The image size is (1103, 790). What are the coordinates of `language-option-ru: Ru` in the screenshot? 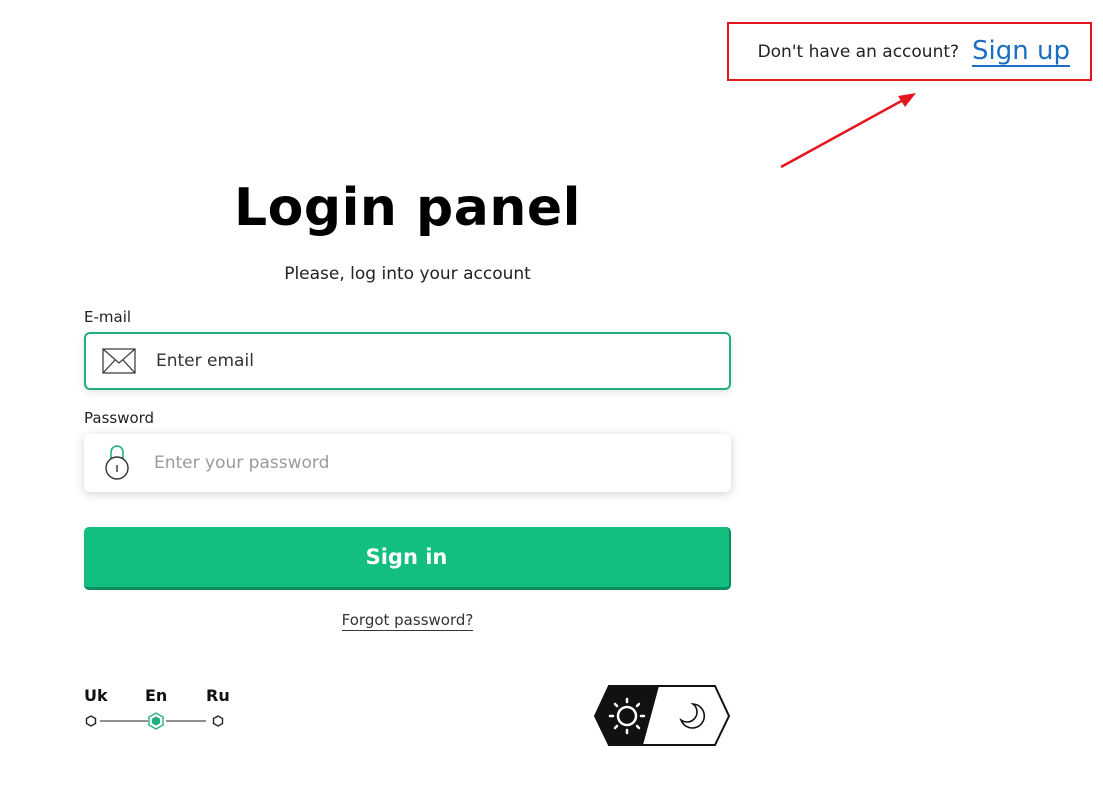 It's located at (218, 695).